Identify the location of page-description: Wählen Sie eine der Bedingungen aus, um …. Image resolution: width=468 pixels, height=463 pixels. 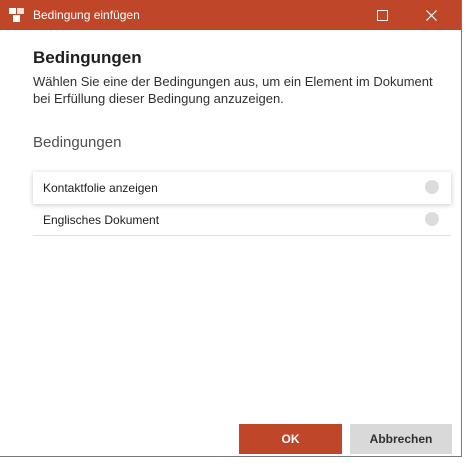
(233, 90).